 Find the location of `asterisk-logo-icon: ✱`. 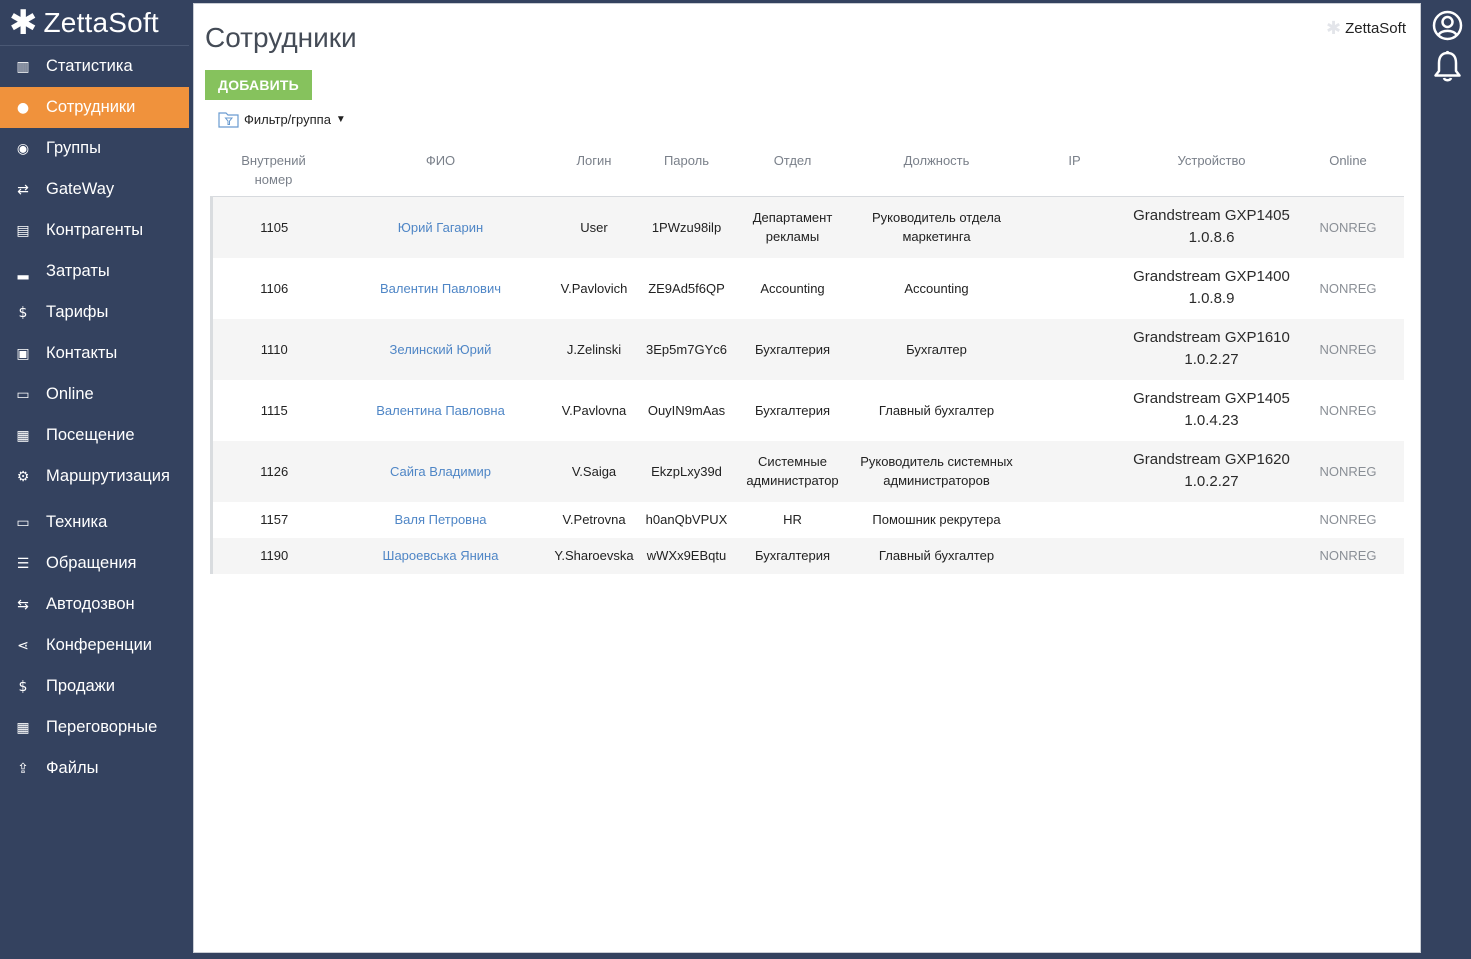

asterisk-logo-icon: ✱ is located at coordinates (23, 22).